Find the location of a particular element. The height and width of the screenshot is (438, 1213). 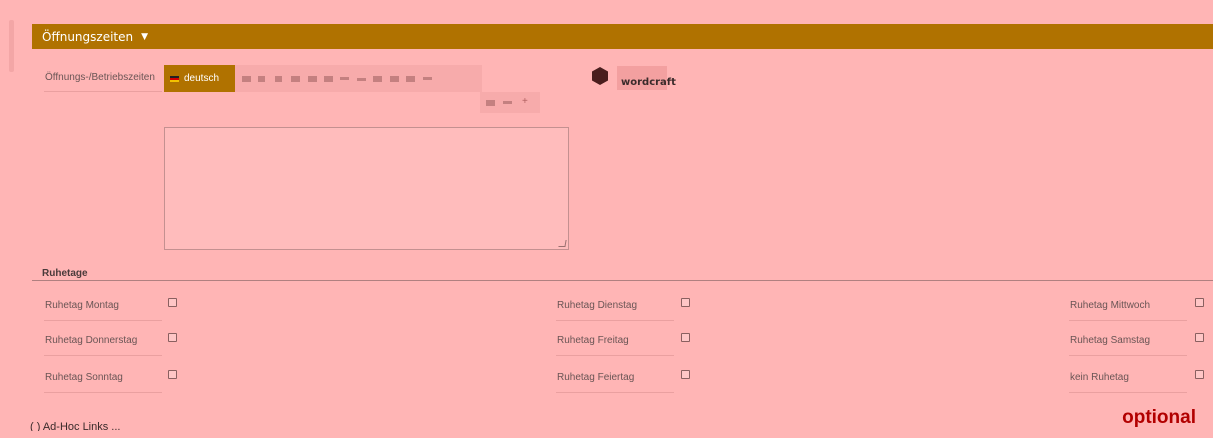

add-icon: + is located at coordinates (525, 101).